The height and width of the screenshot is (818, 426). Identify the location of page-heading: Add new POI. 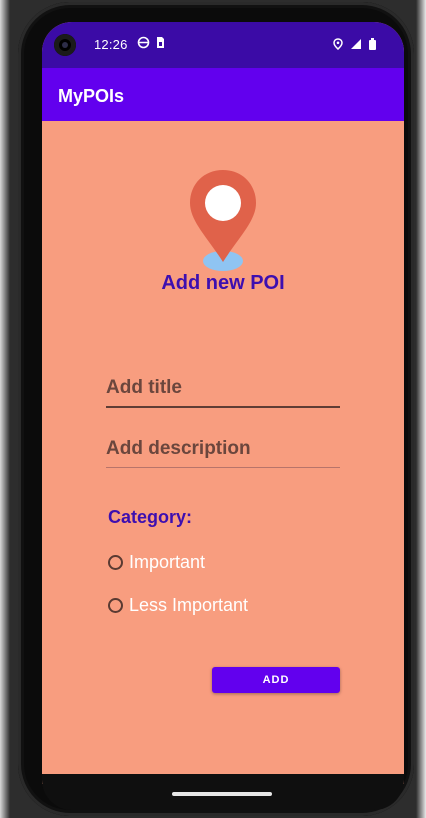
(223, 283).